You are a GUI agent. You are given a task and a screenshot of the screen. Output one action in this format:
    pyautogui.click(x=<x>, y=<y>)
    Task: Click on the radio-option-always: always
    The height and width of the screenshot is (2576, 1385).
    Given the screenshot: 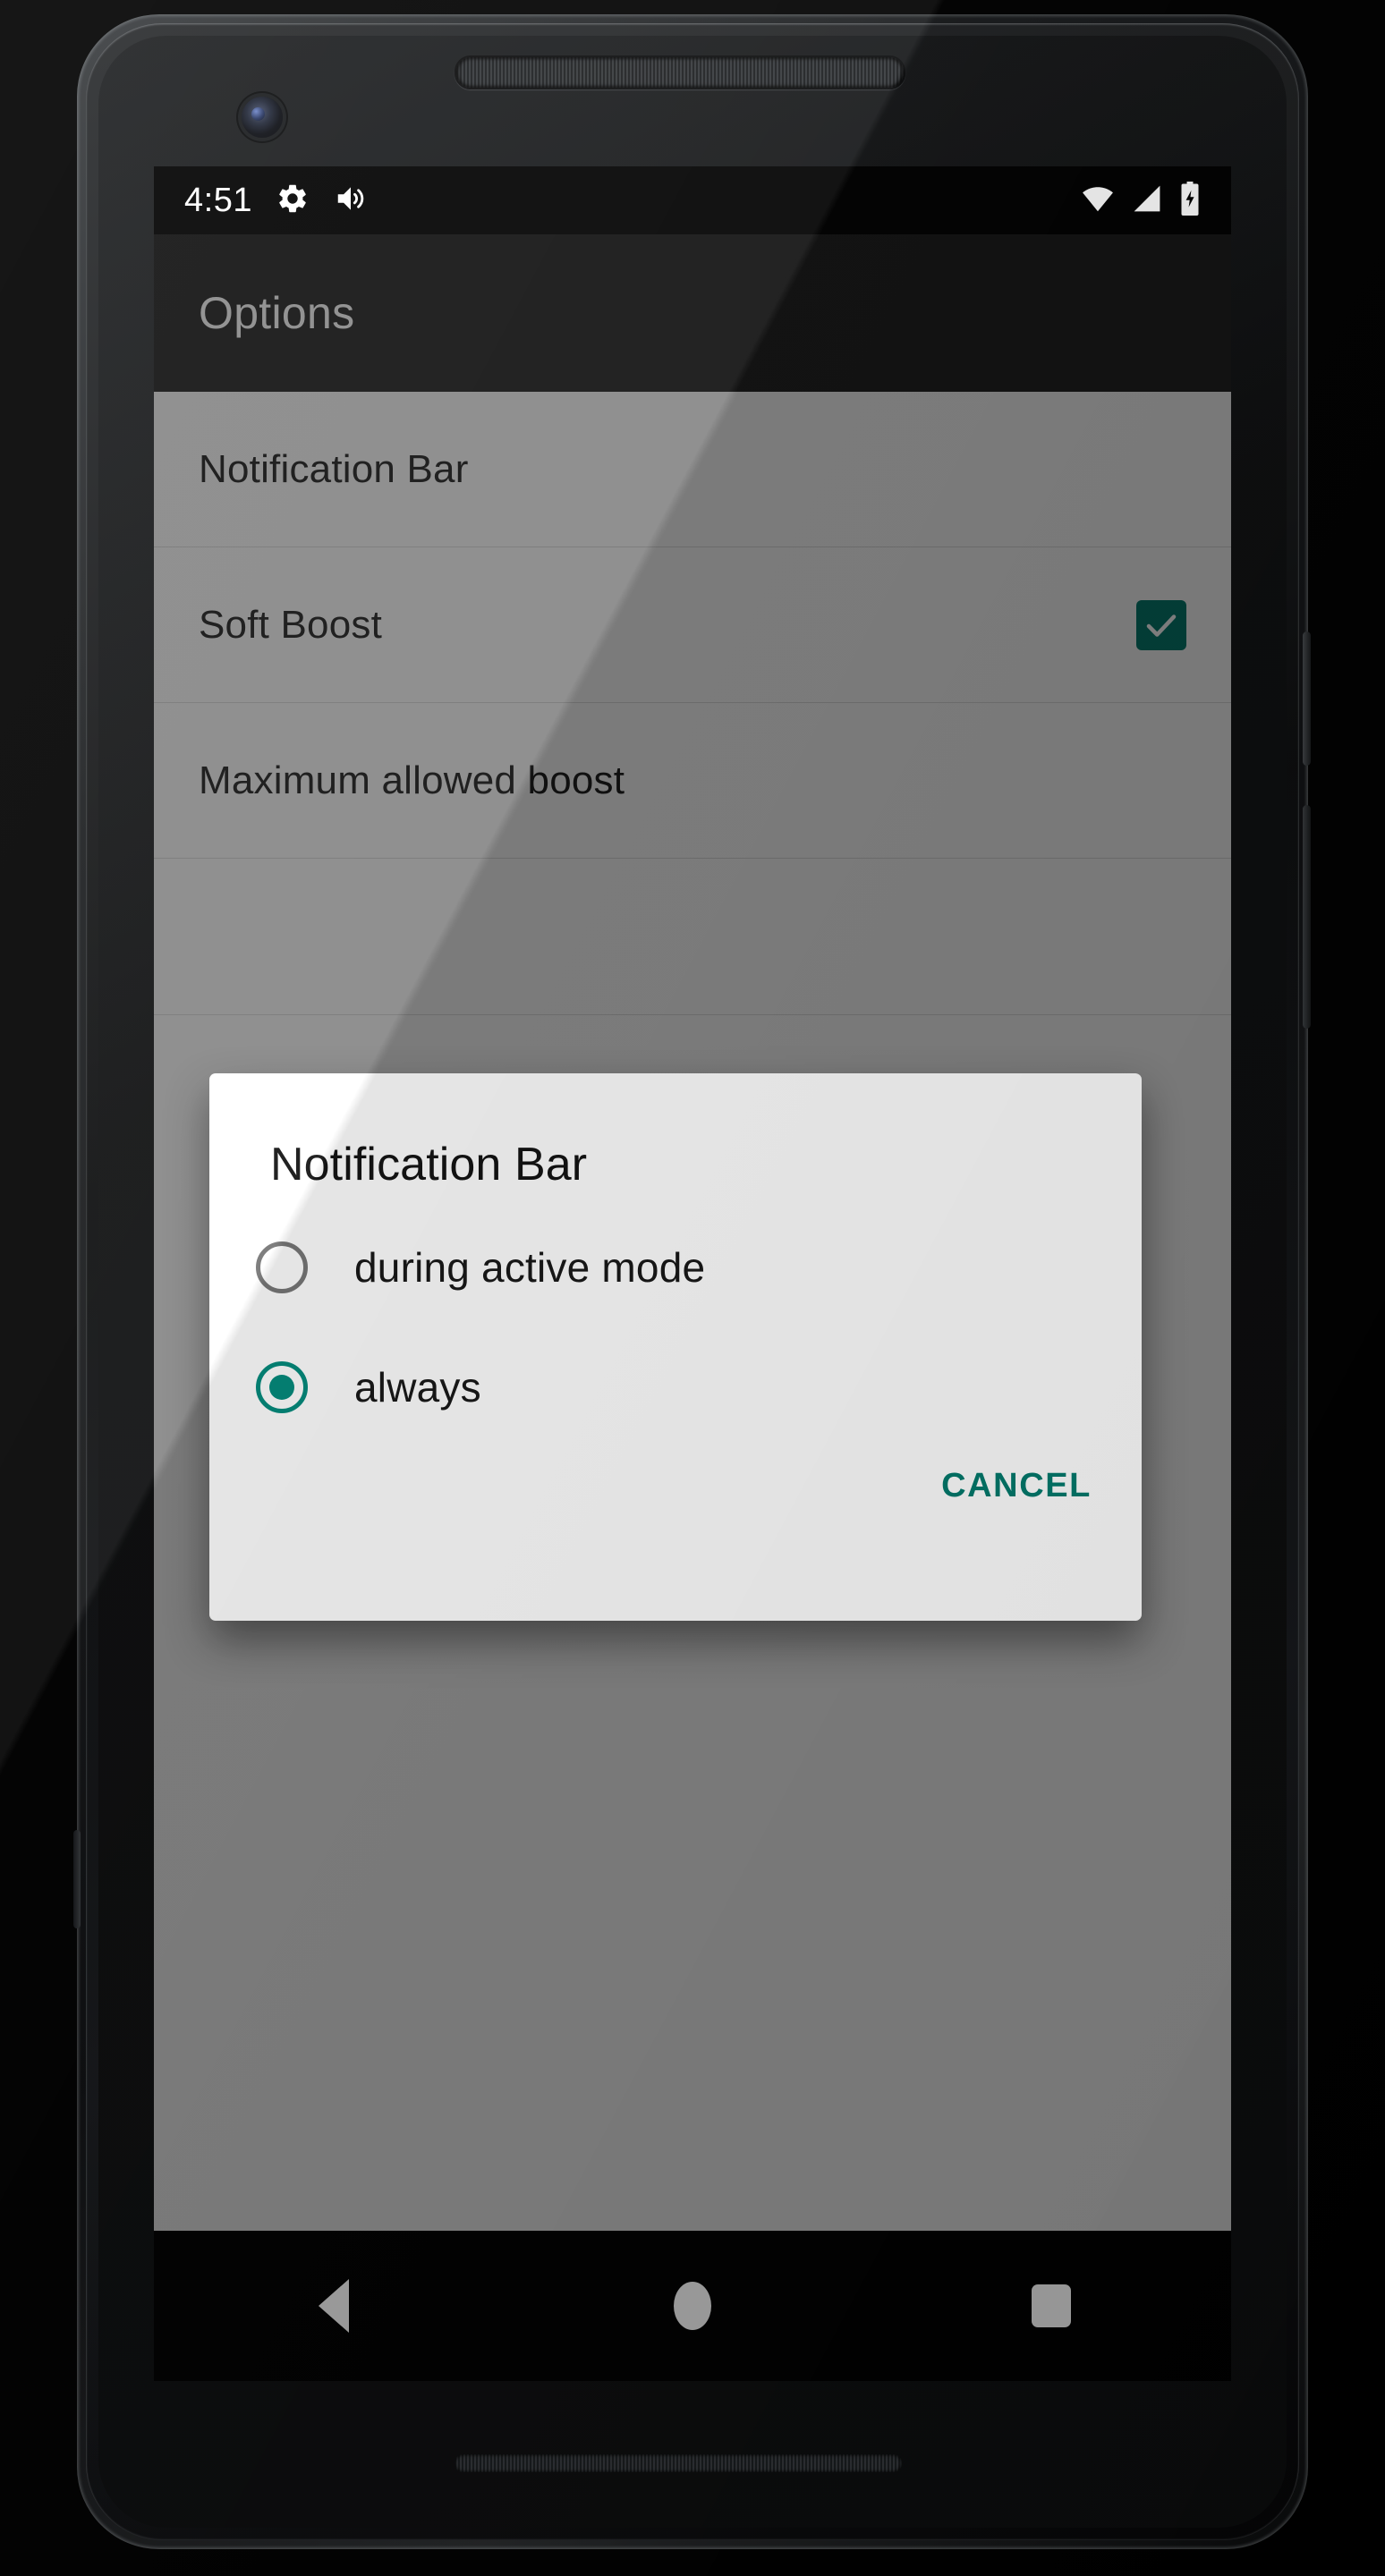 What is the action you would take?
    pyautogui.click(x=368, y=1387)
    